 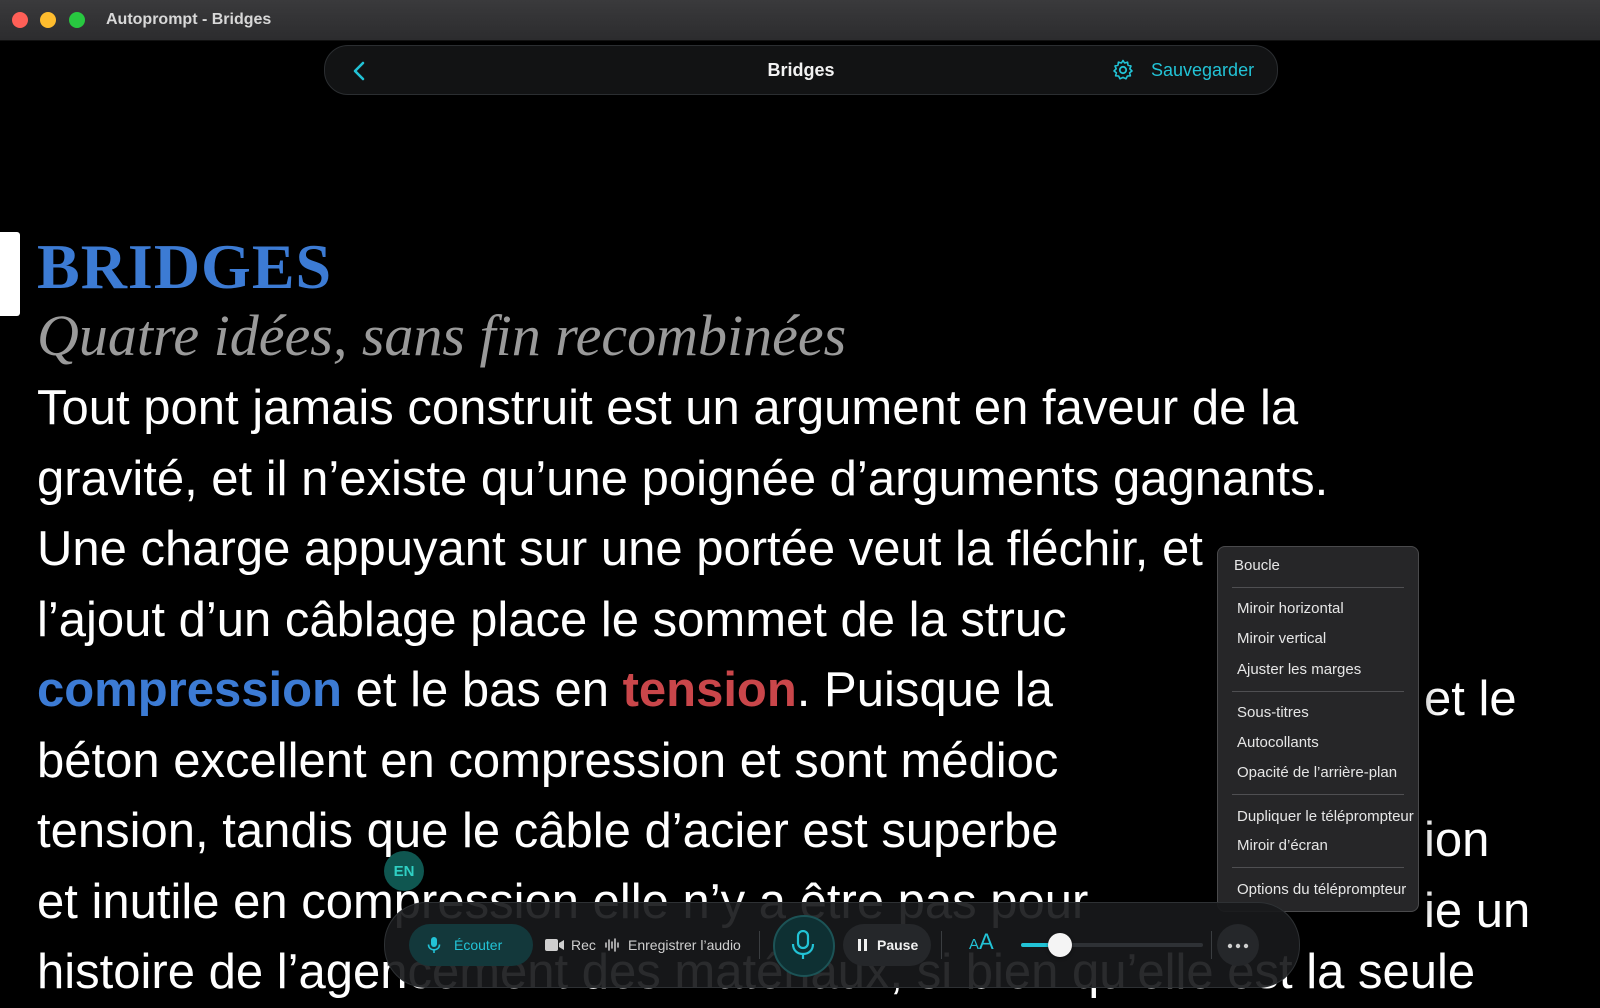 What do you see at coordinates (442, 335) in the screenshot?
I see `script-subtitle: Quatre idées, sans fin recombinées` at bounding box center [442, 335].